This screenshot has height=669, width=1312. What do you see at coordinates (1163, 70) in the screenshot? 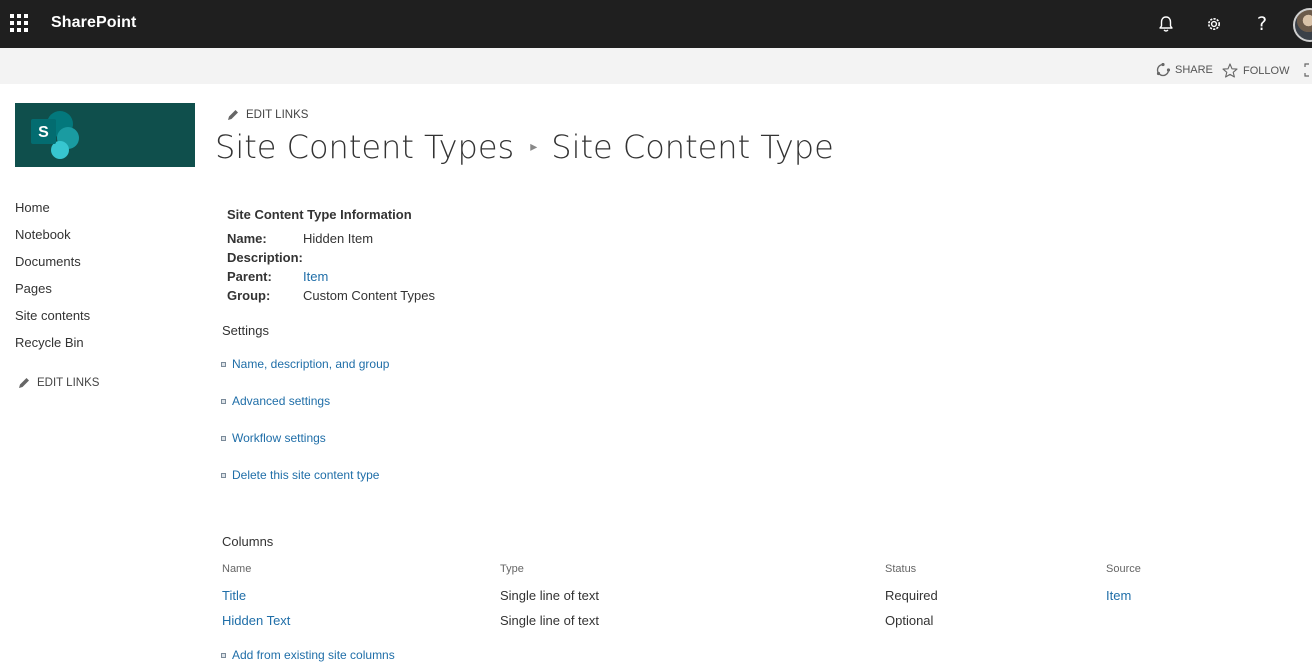
I see `share-icon` at bounding box center [1163, 70].